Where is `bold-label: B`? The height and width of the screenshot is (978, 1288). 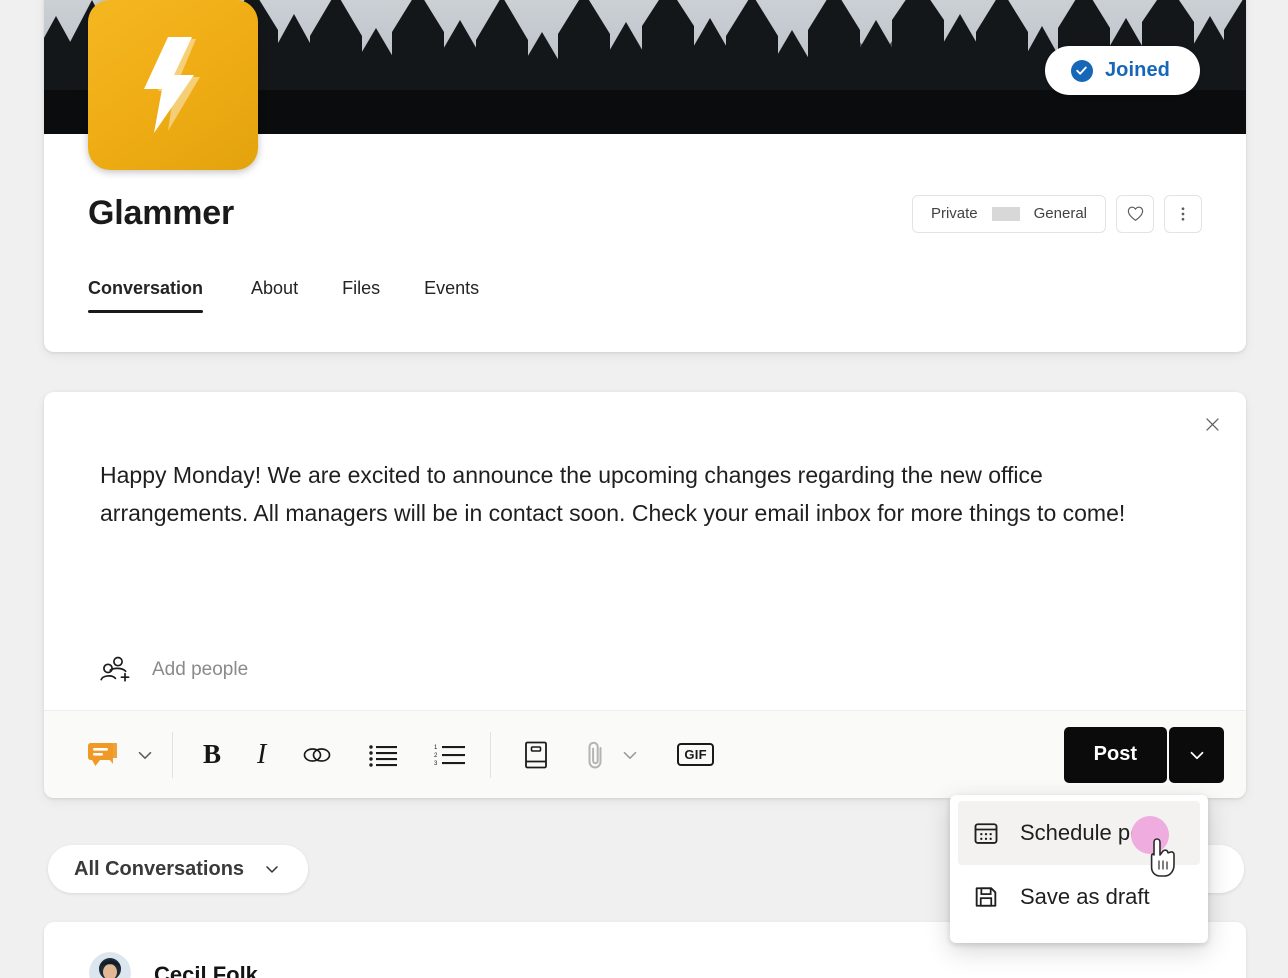
bold-label: B is located at coordinates (212, 754).